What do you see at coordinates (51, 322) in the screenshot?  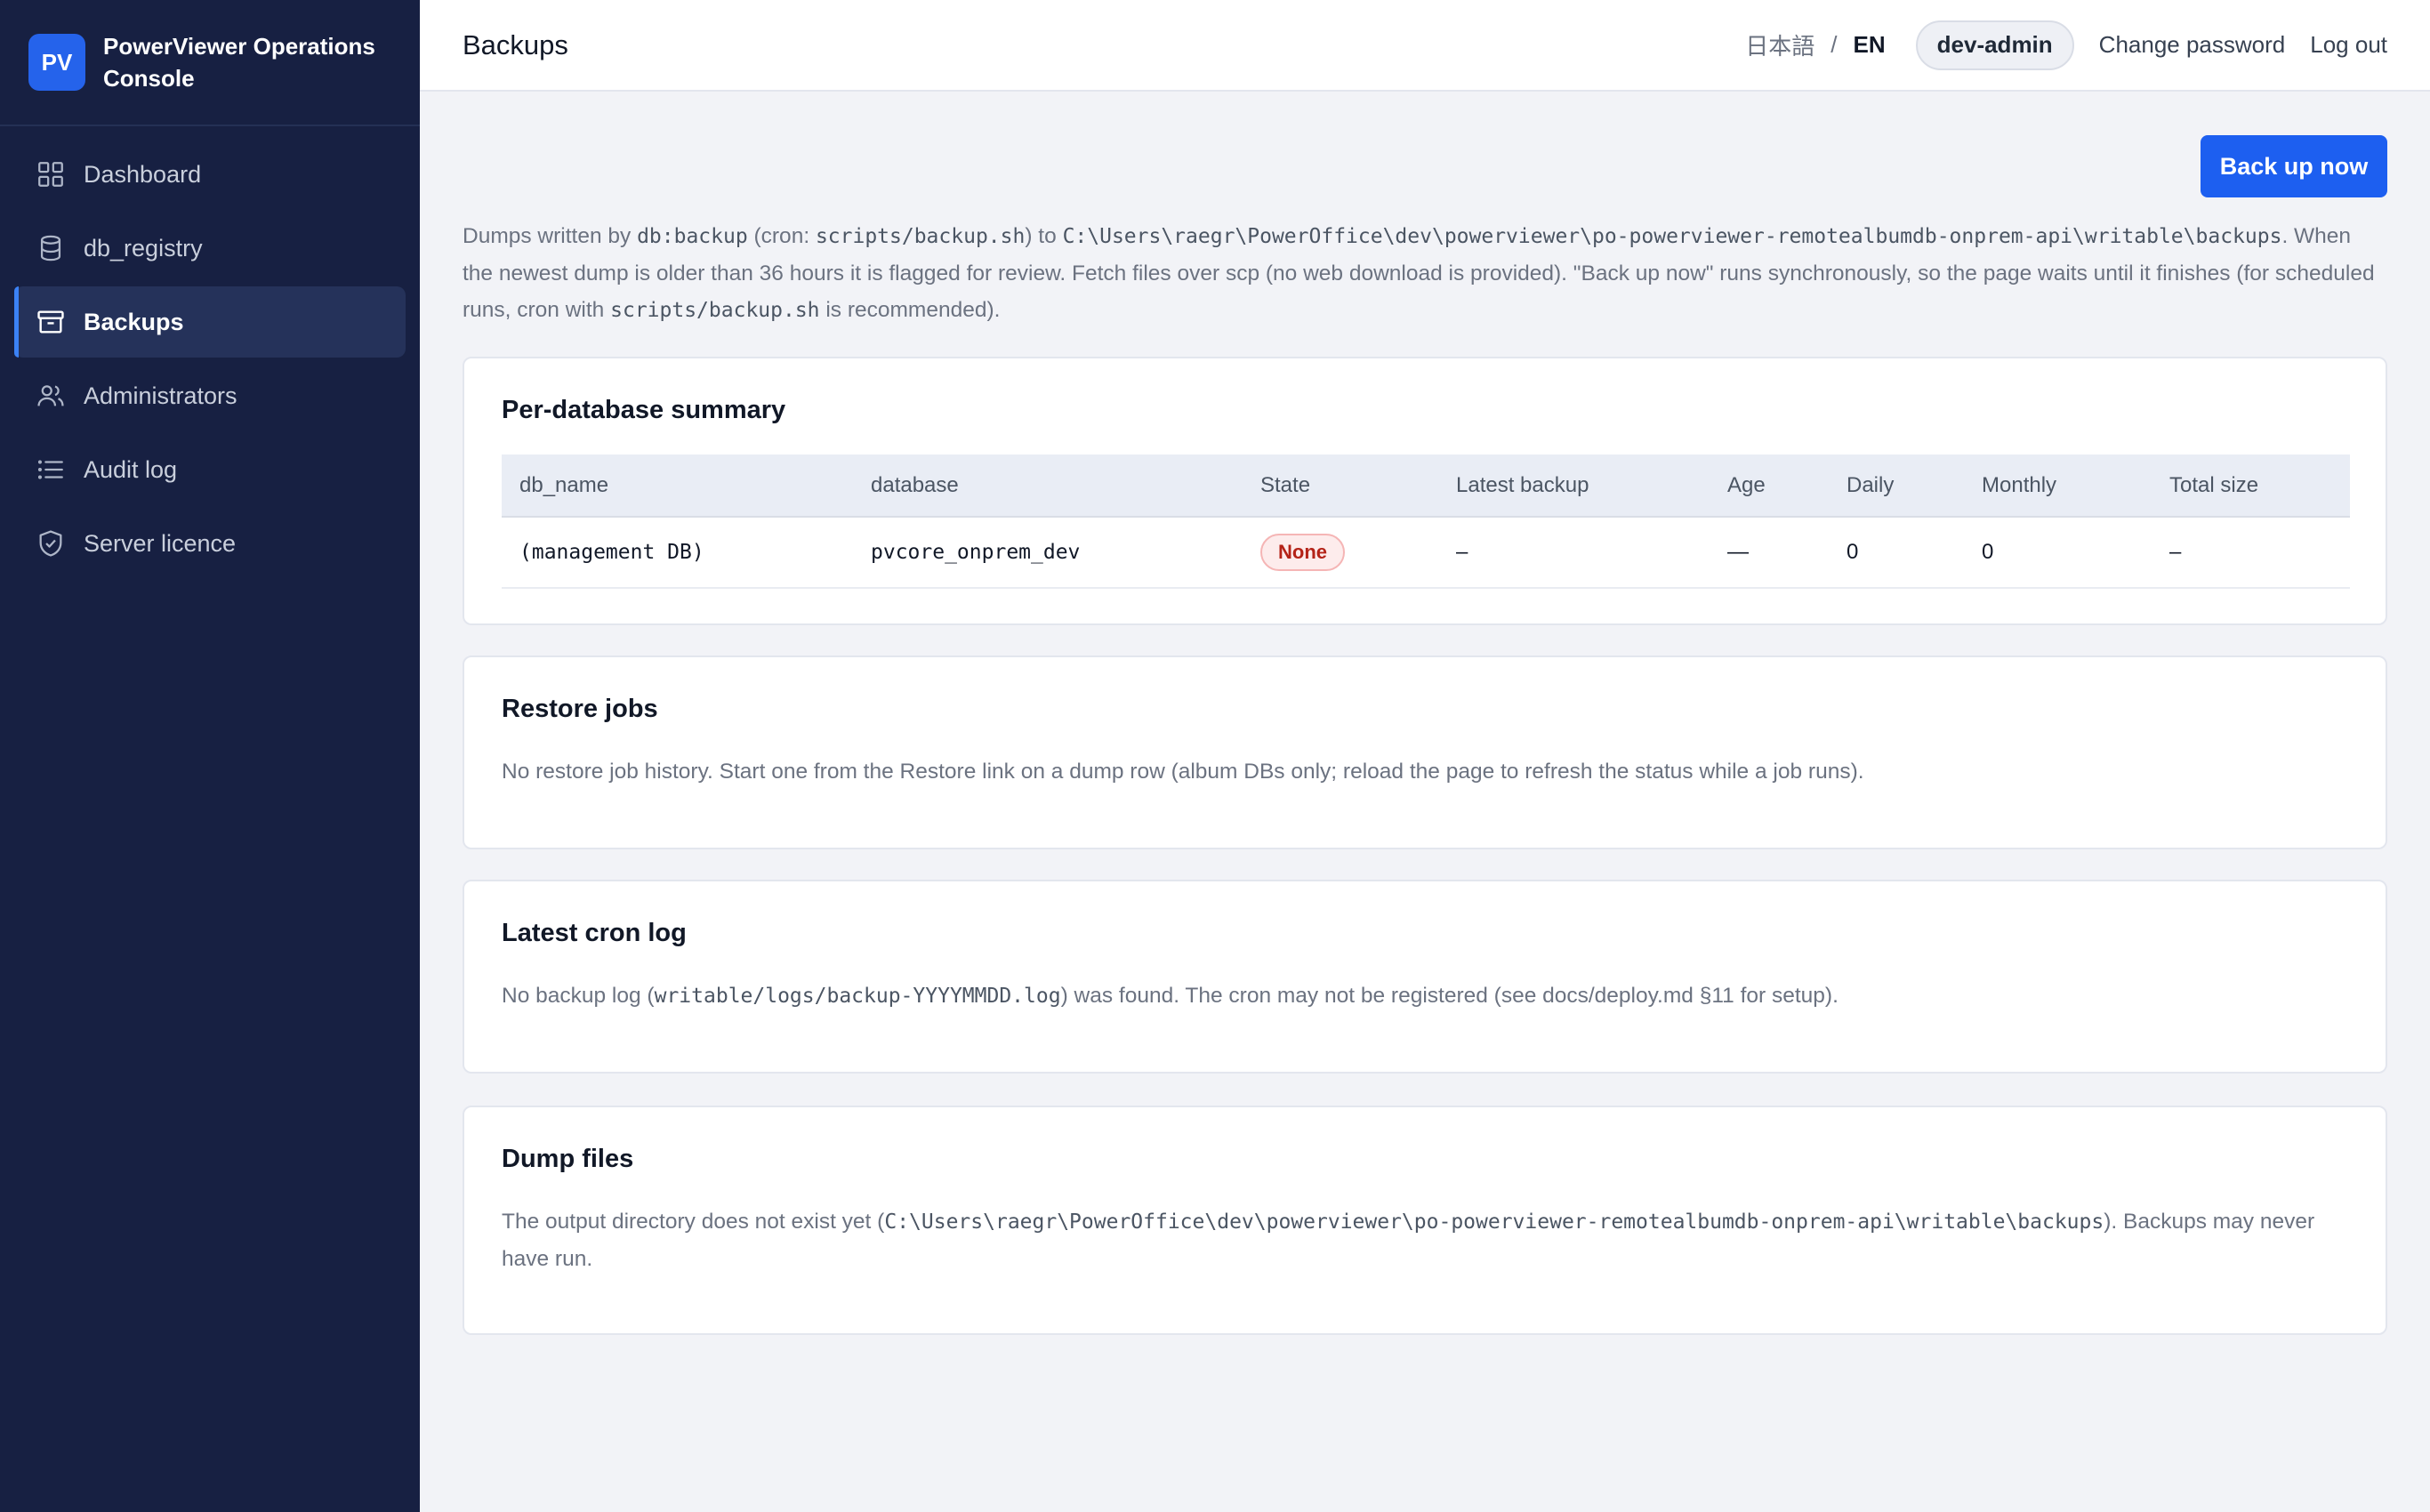 I see `archive-box-icon` at bounding box center [51, 322].